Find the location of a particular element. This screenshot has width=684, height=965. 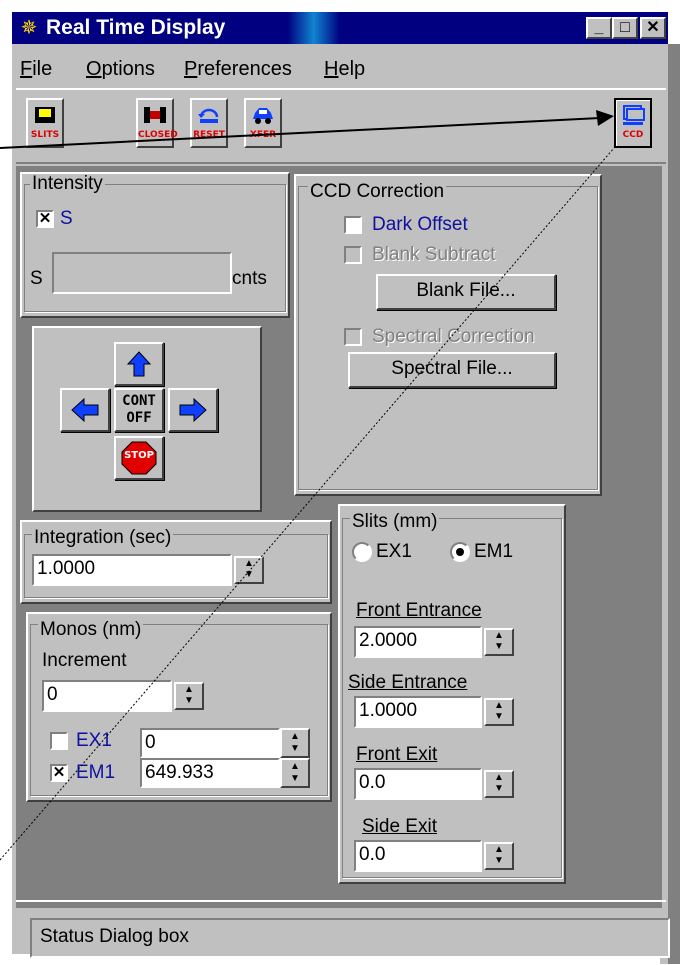

motion-panel: CONT OFF STOP is located at coordinates (147, 419).